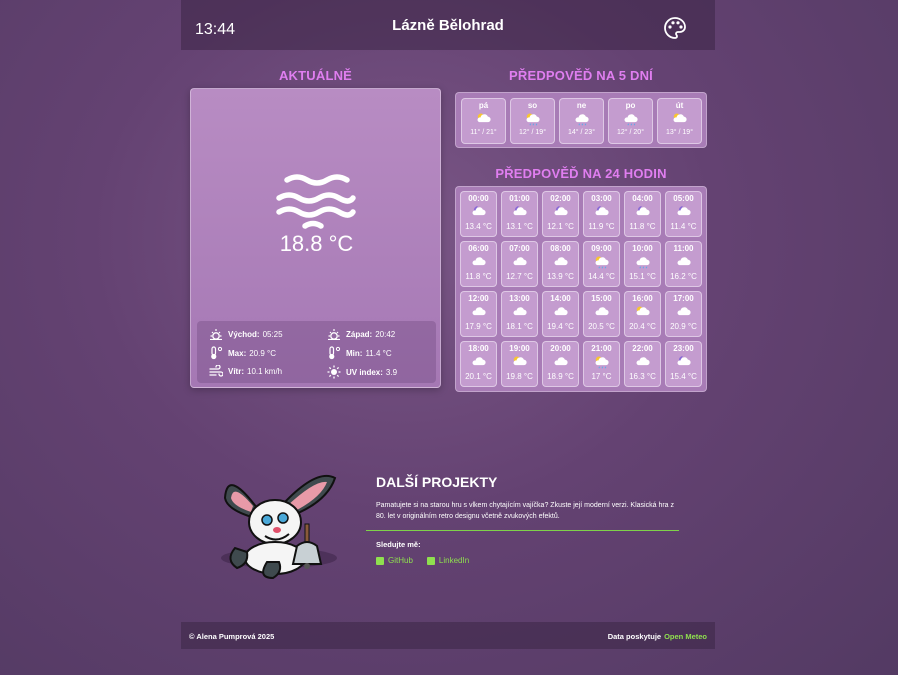  Describe the element at coordinates (679, 105) in the screenshot. I see `day-name: út` at that location.